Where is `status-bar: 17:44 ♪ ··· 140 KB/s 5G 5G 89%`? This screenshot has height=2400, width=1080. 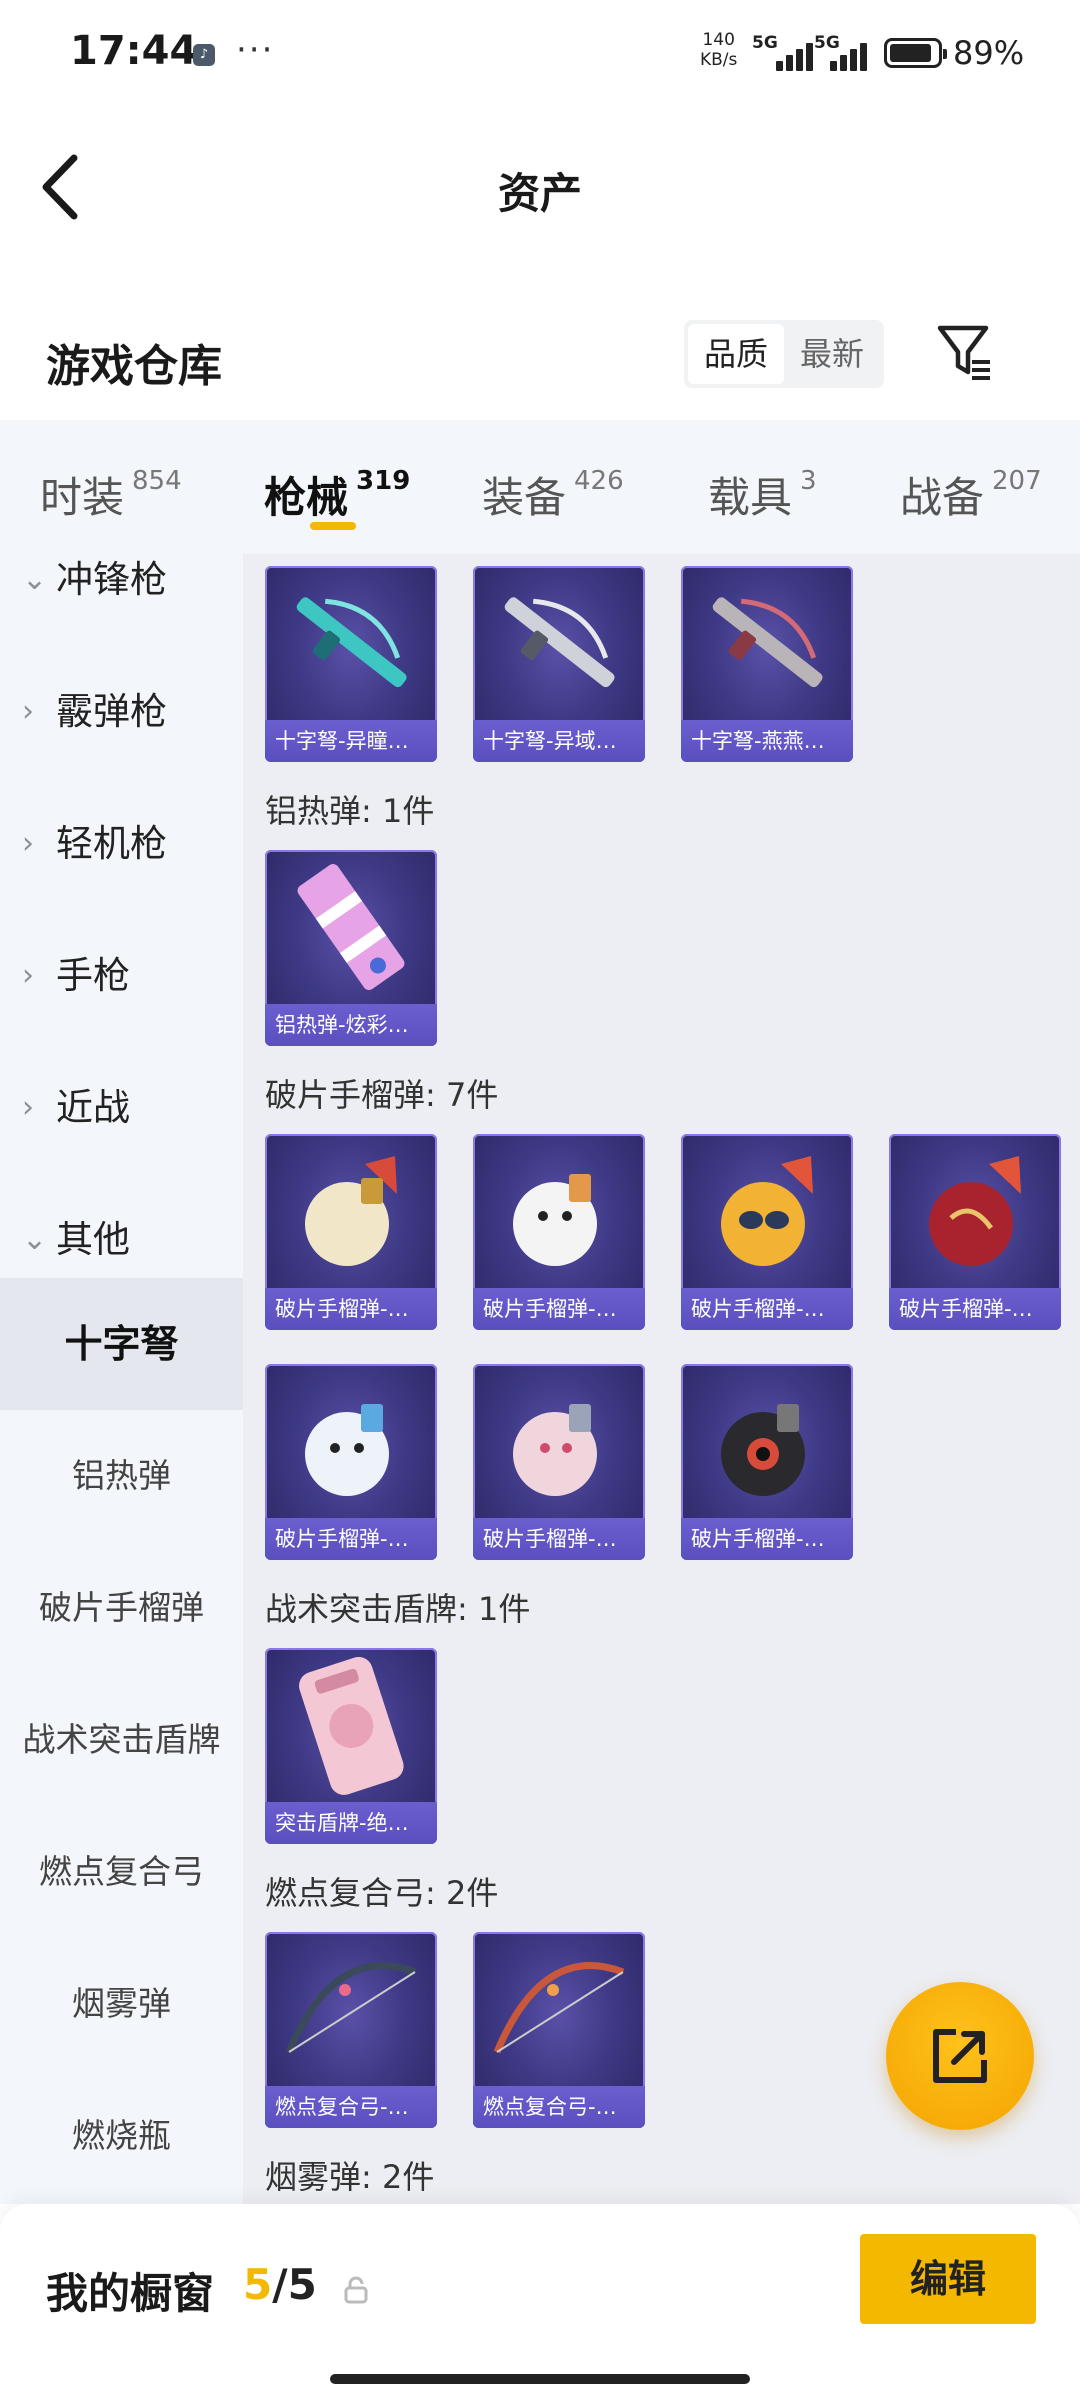 status-bar: 17:44 ♪ ··· 140 KB/s 5G 5G 89% is located at coordinates (540, 55).